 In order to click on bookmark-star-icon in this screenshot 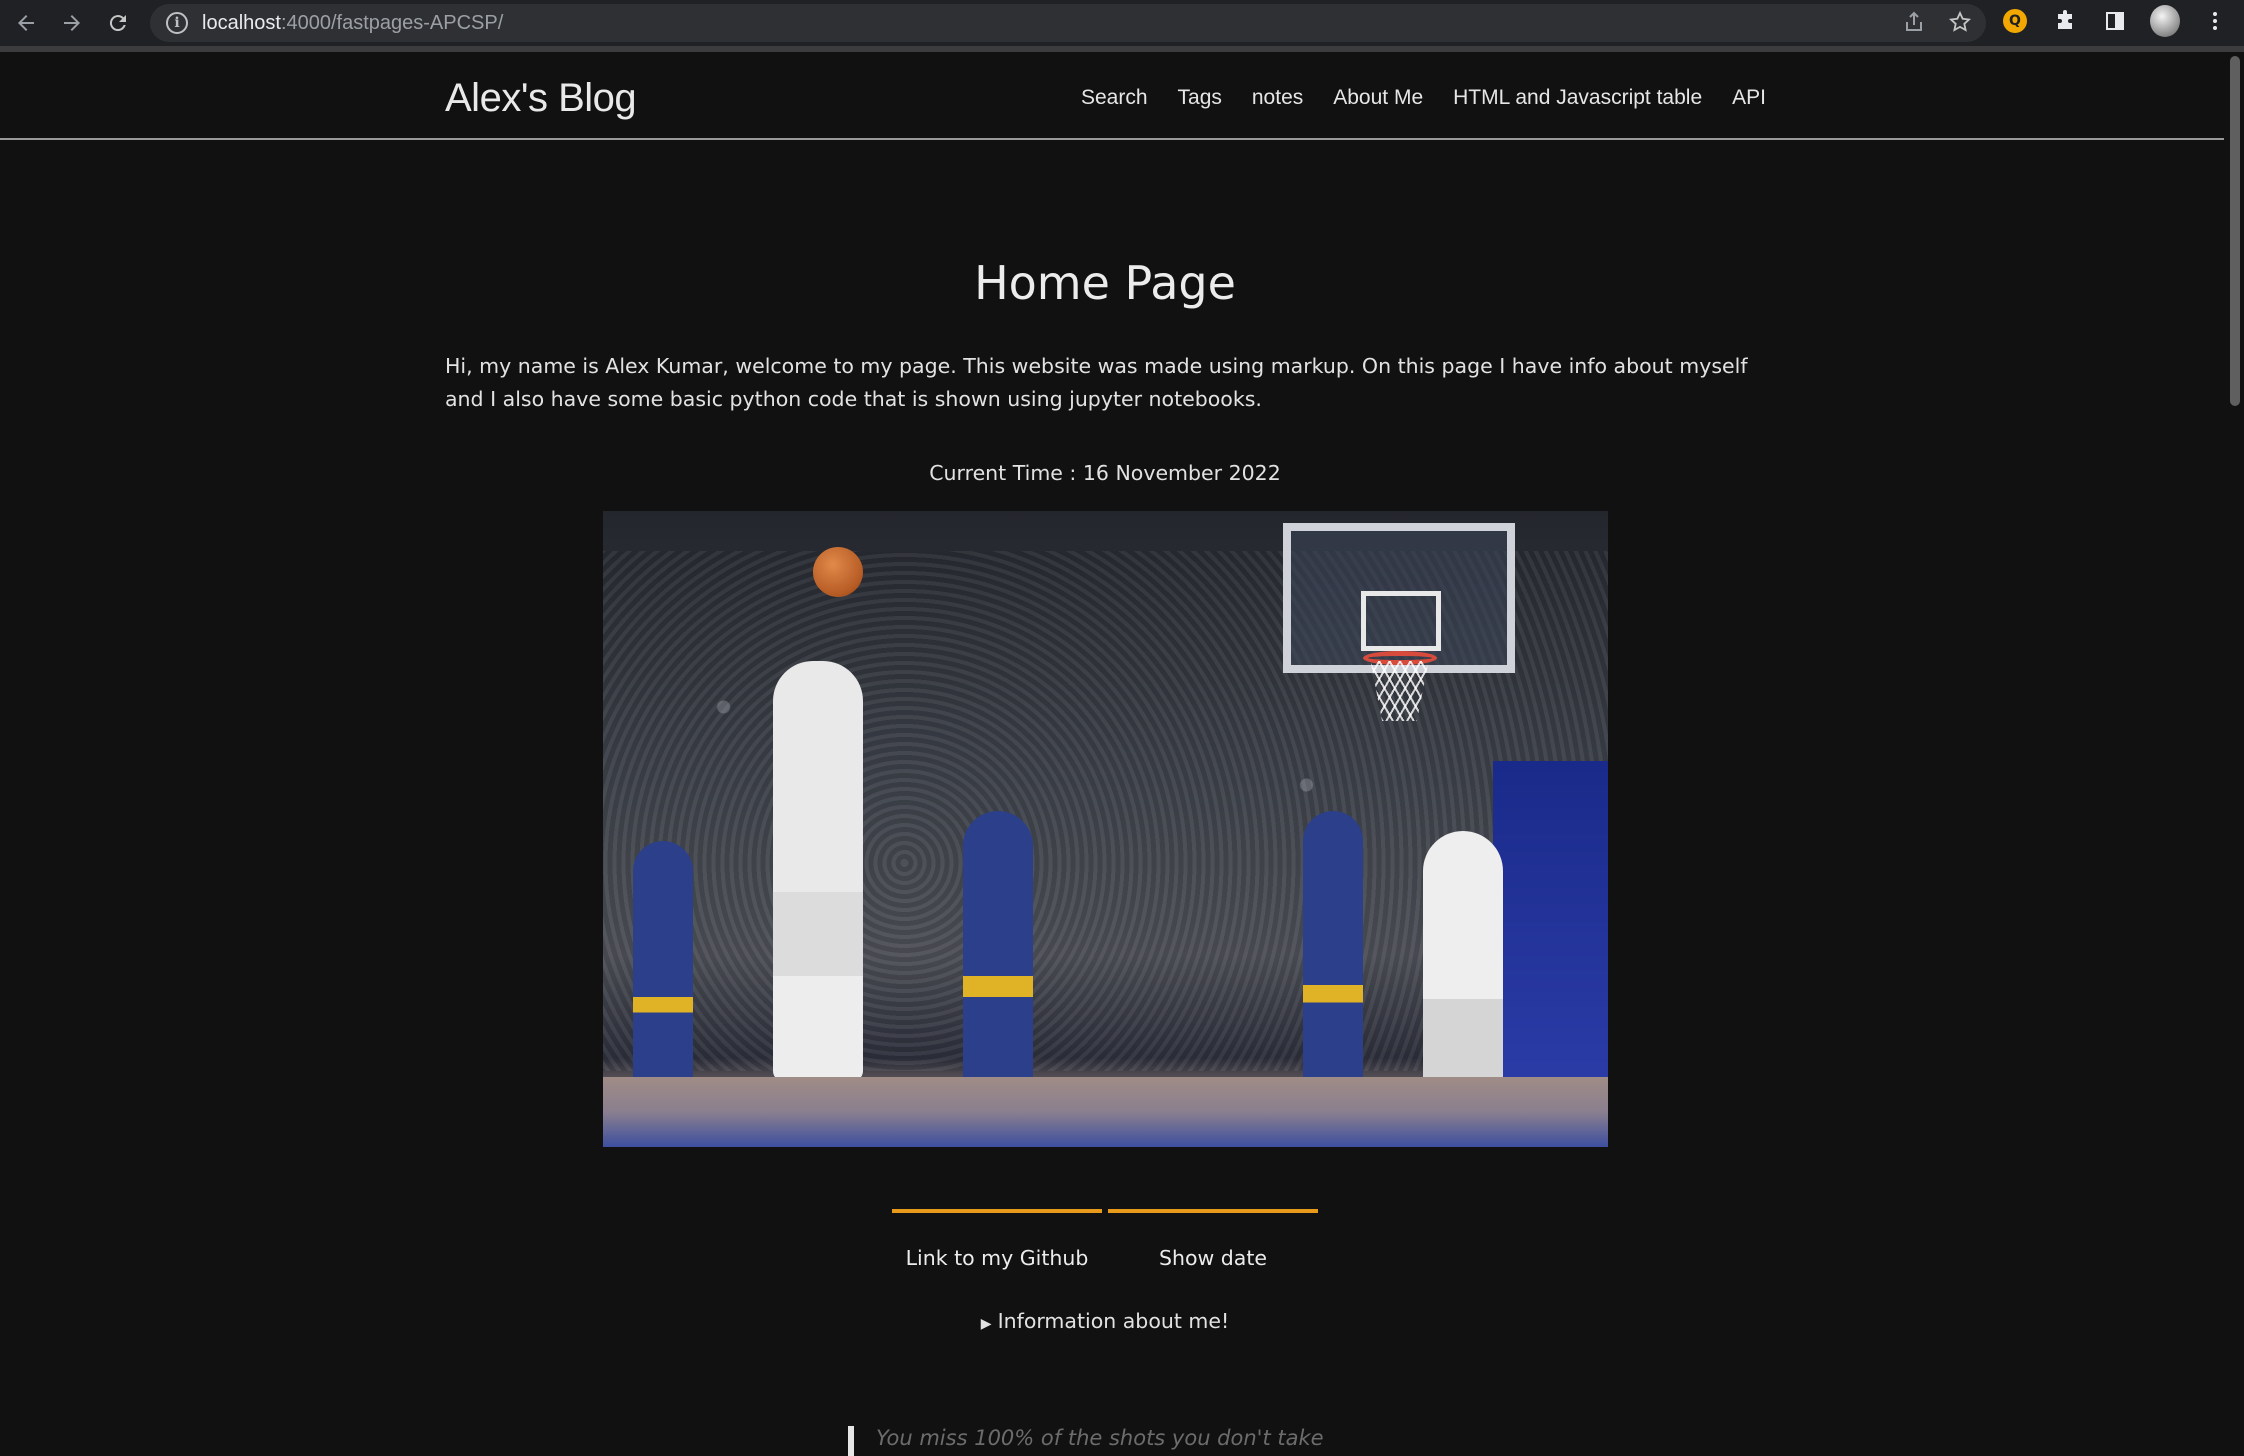, I will do `click(1960, 24)`.